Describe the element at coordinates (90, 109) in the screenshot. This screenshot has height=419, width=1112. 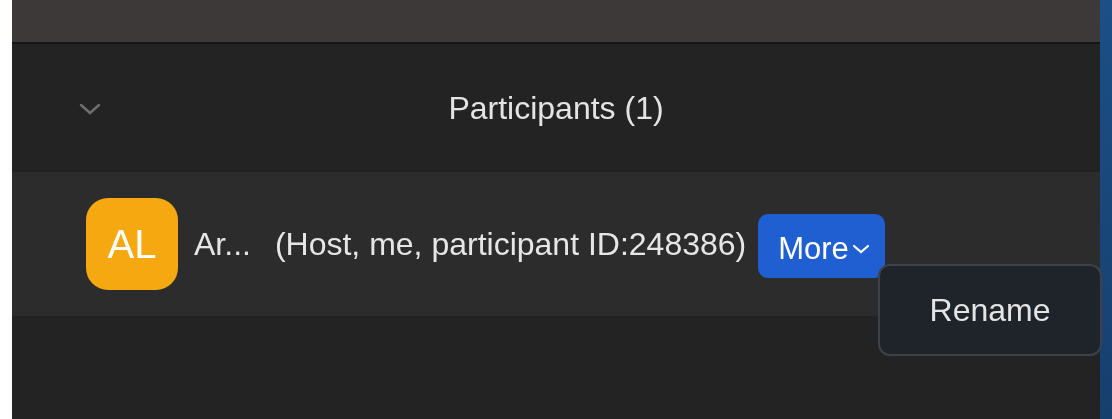
I see `chevron-icon` at that location.